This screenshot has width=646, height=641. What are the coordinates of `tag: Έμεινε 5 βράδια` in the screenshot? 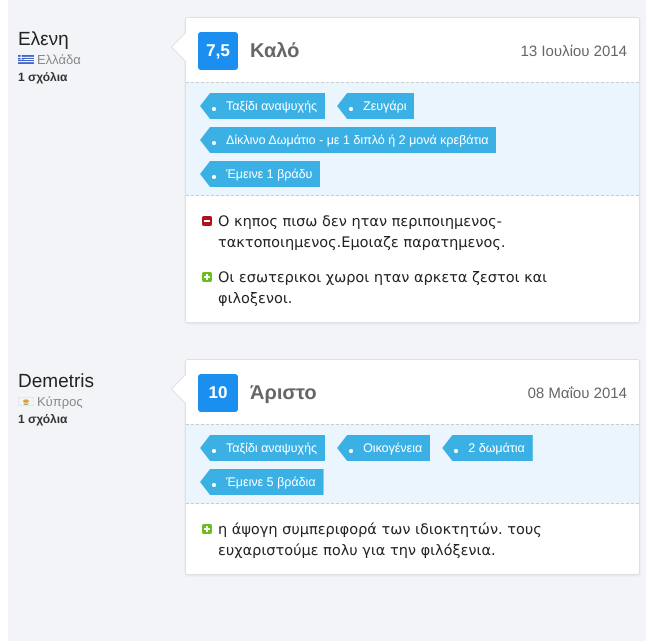 It's located at (262, 482).